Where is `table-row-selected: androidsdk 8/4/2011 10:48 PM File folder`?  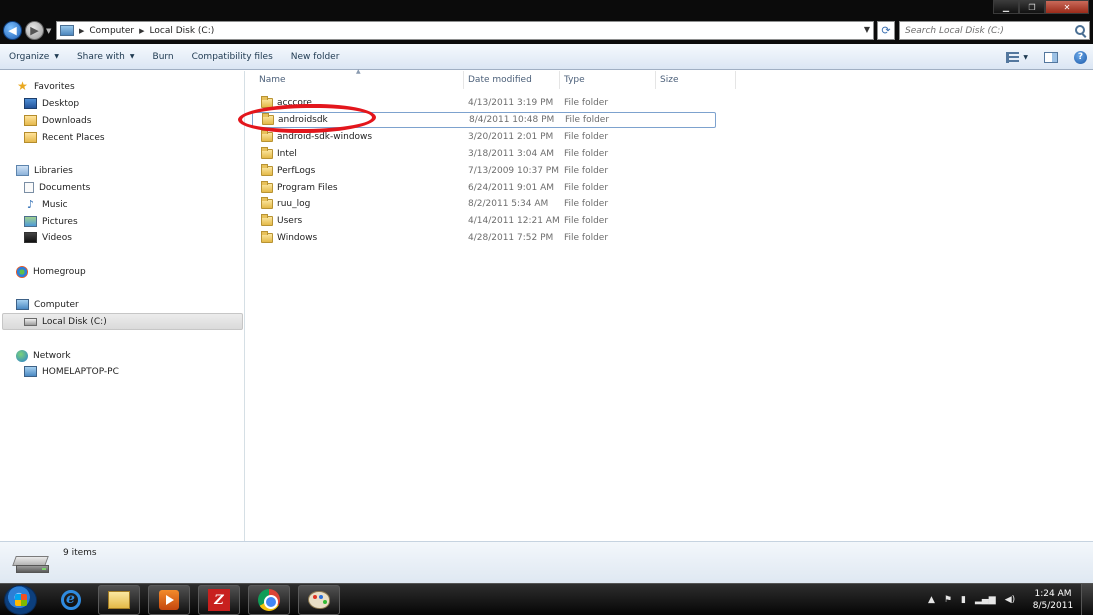 table-row-selected: androidsdk 8/4/2011 10:48 PM File folder is located at coordinates (484, 120).